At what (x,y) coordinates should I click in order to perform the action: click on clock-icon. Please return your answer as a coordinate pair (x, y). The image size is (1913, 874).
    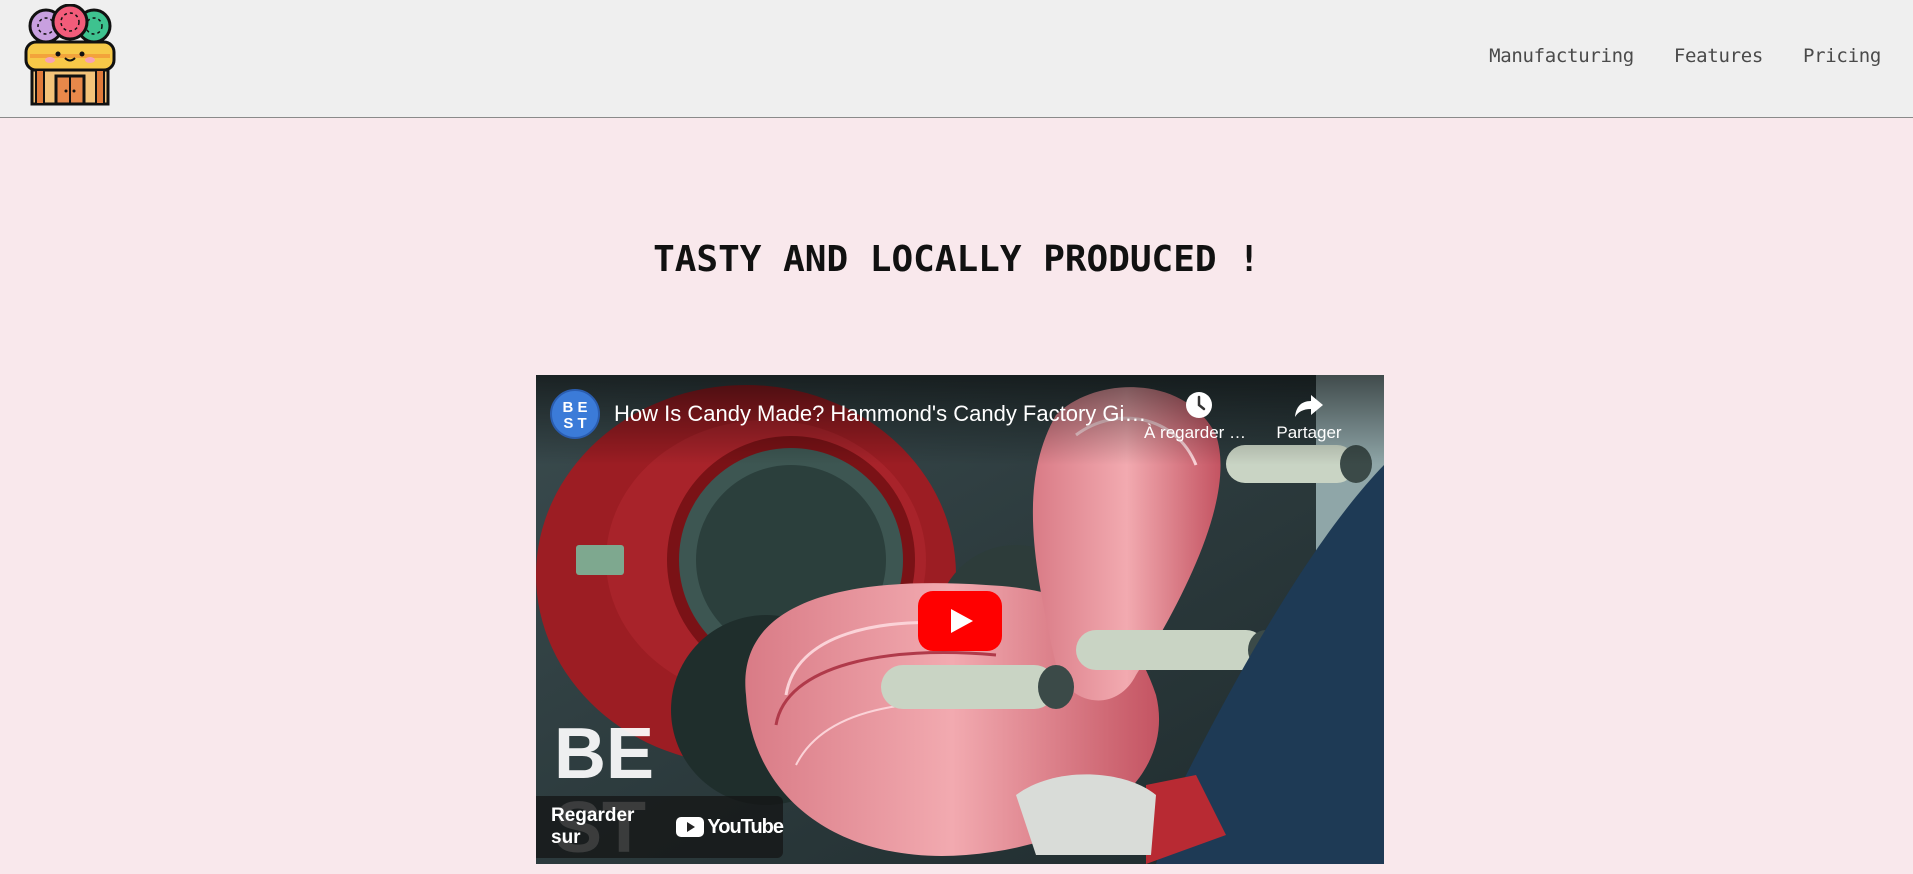
    Looking at the image, I should click on (1199, 405).